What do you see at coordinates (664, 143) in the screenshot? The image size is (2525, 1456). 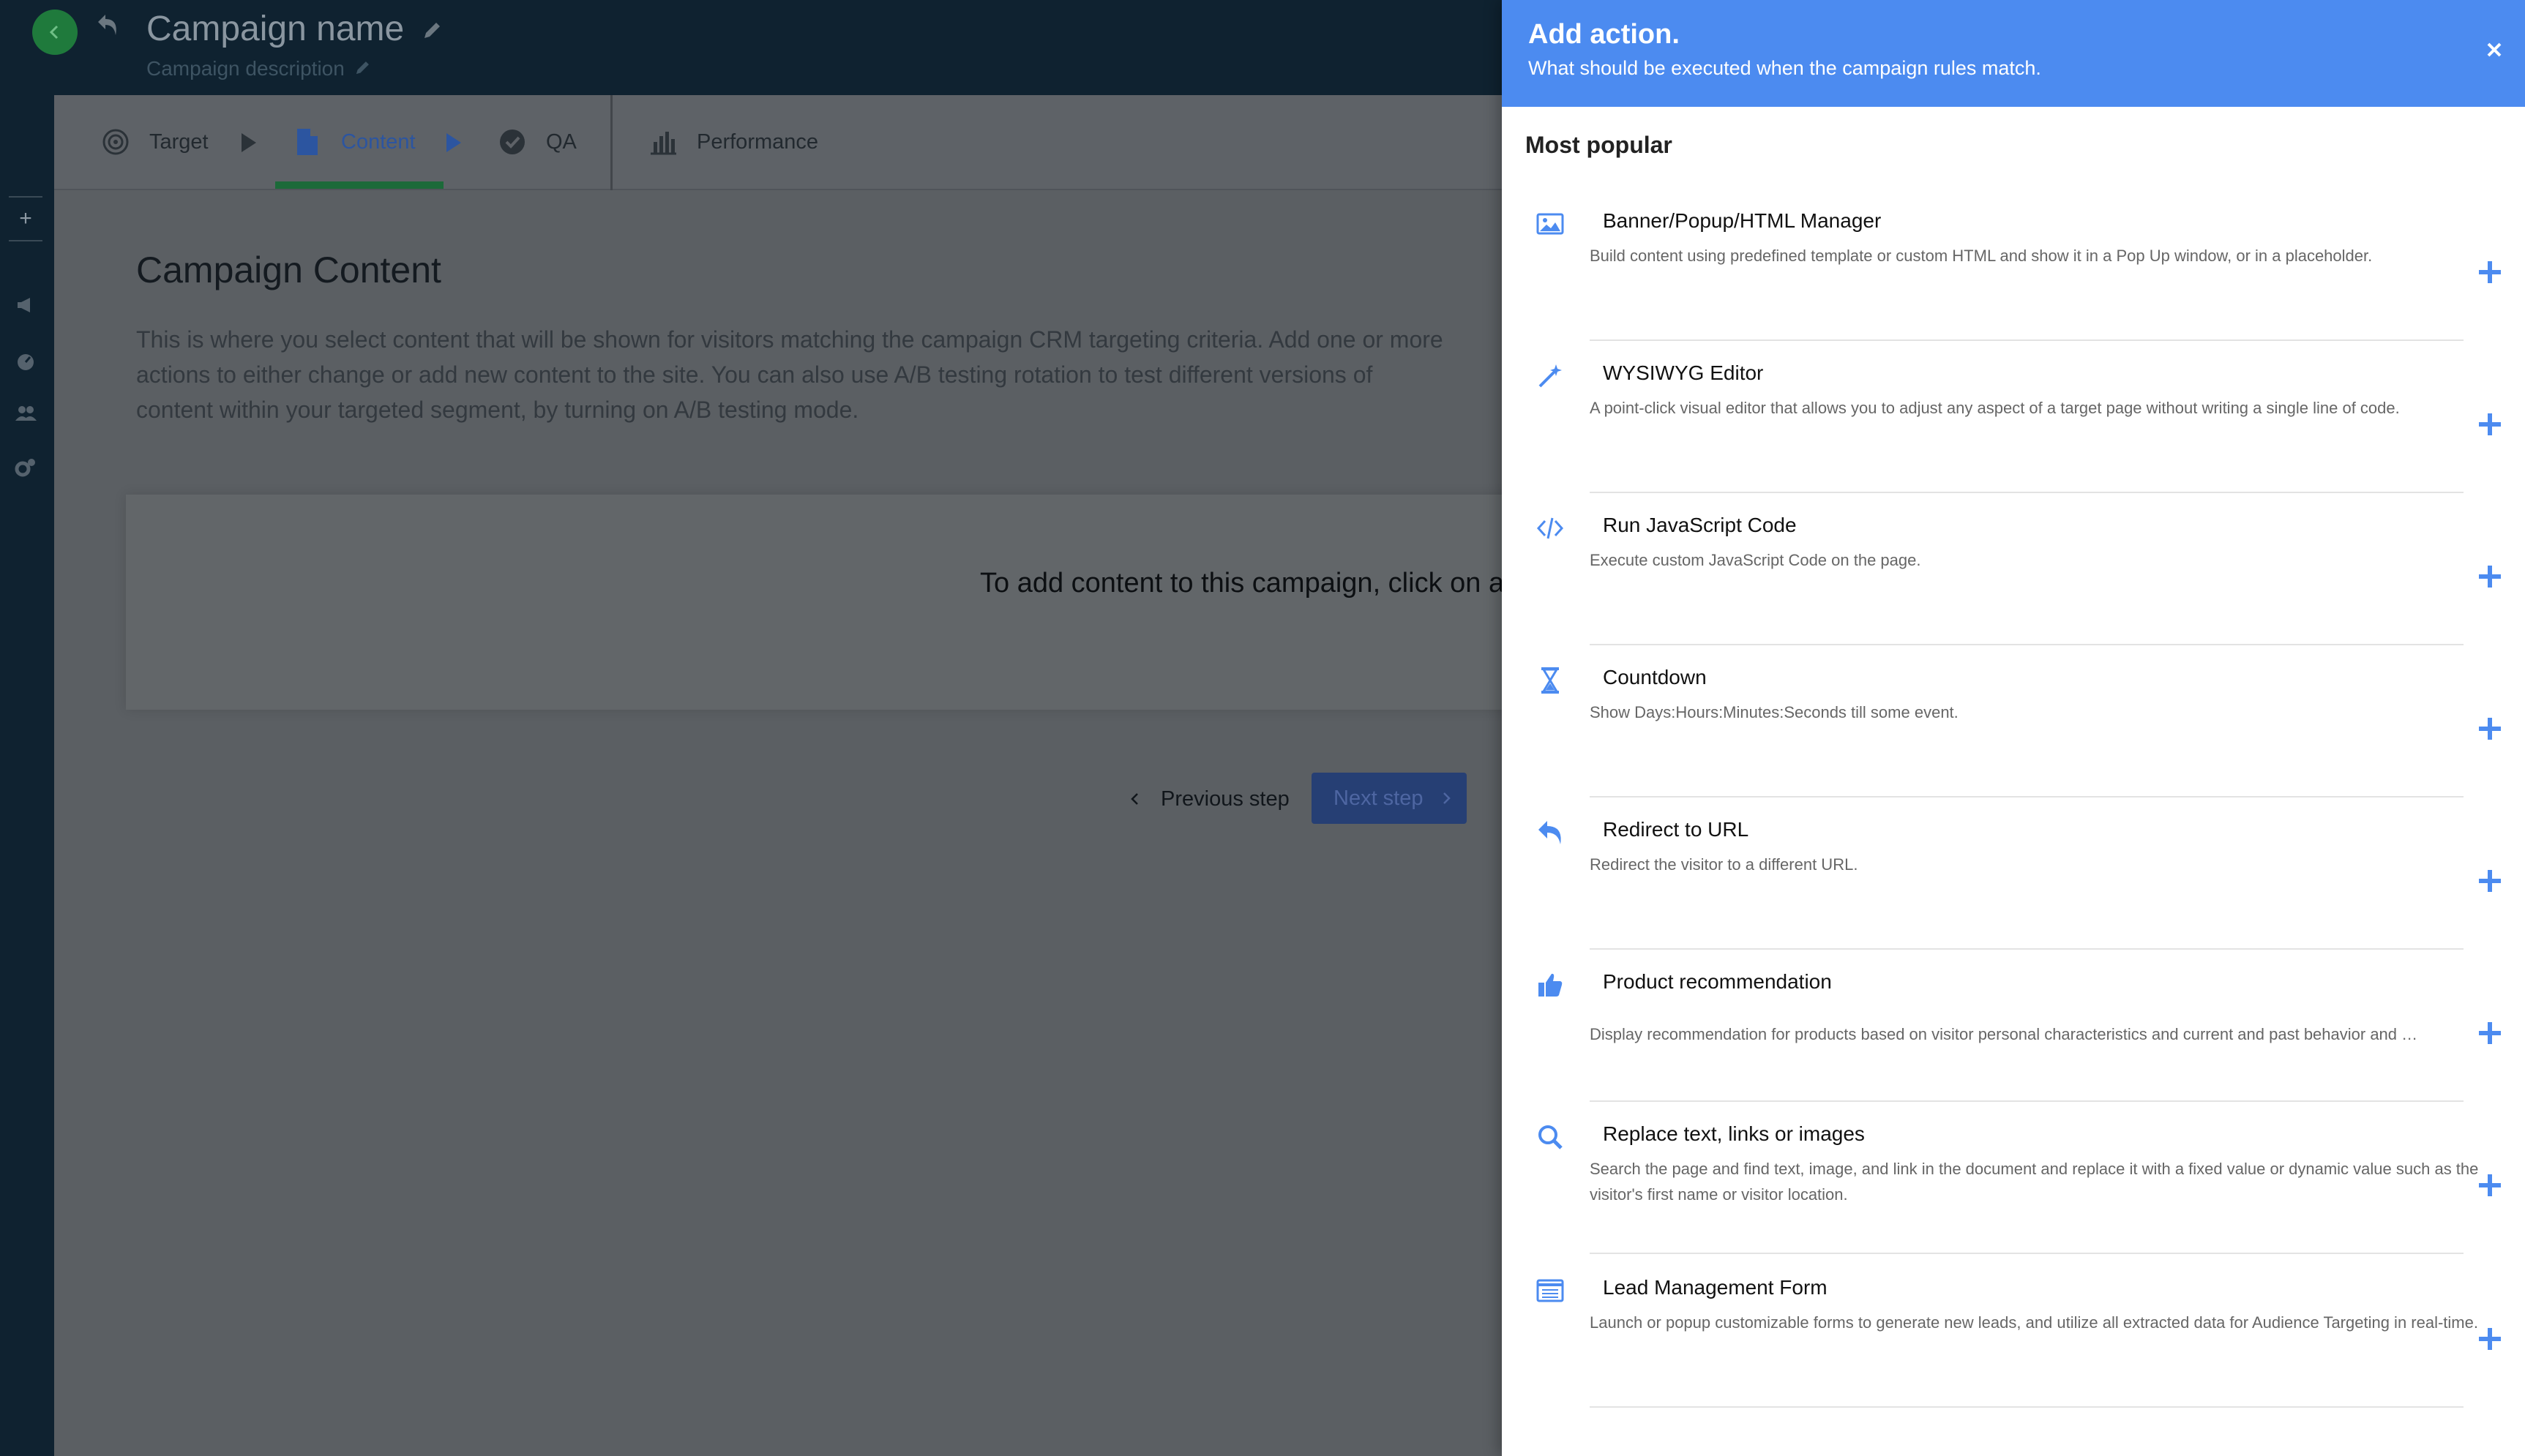 I see `bar-chart-icon` at bounding box center [664, 143].